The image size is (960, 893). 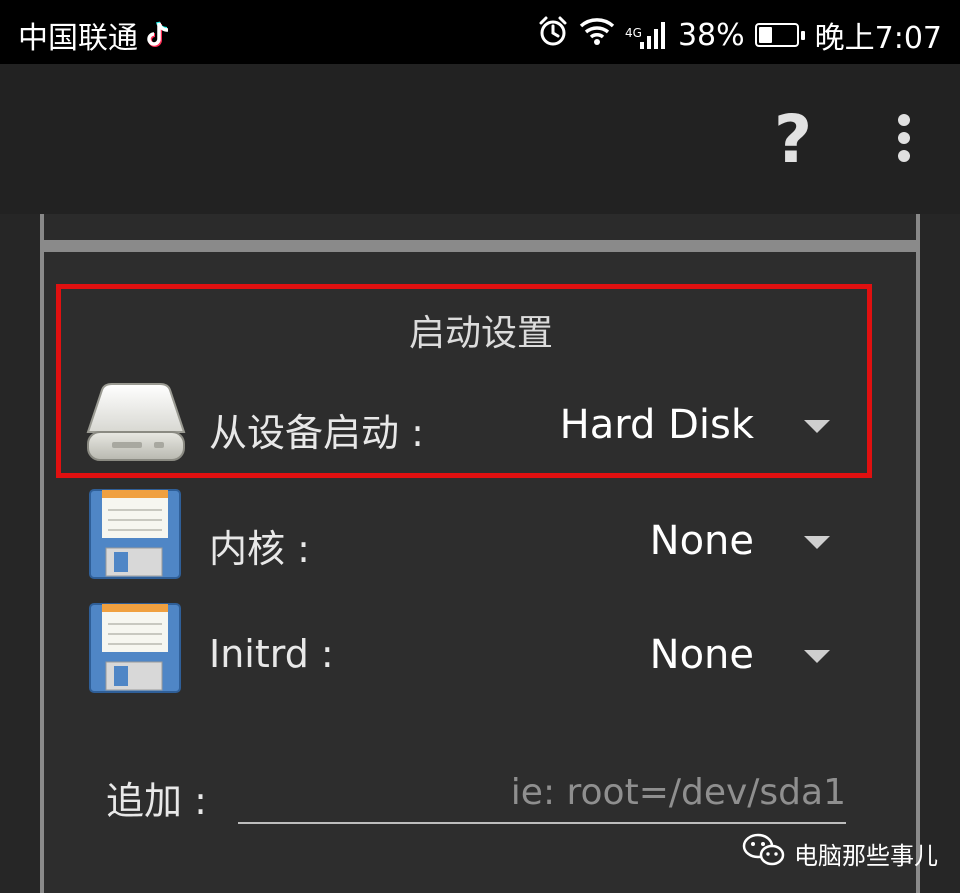 I want to click on battery-icon, so click(x=779, y=35).